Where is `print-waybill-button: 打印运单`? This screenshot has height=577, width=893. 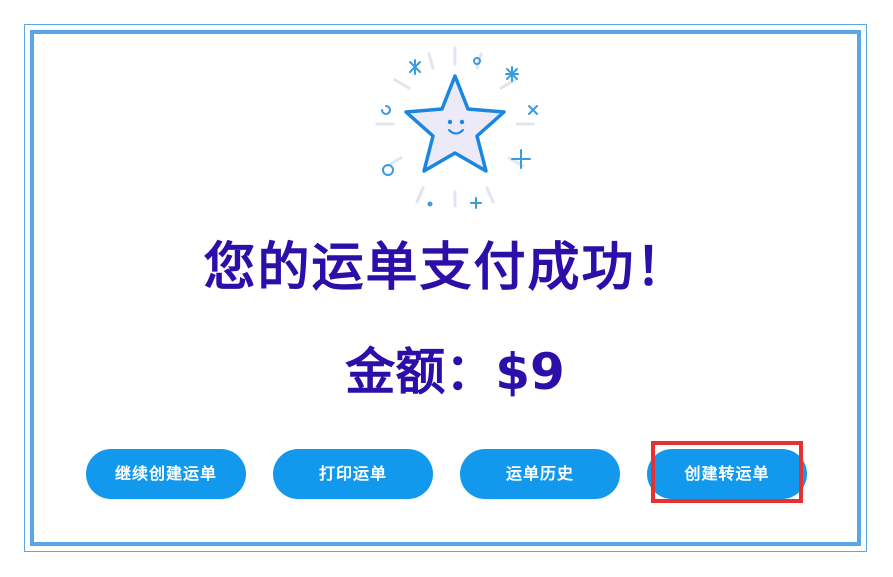
print-waybill-button: 打印运单 is located at coordinates (353, 474).